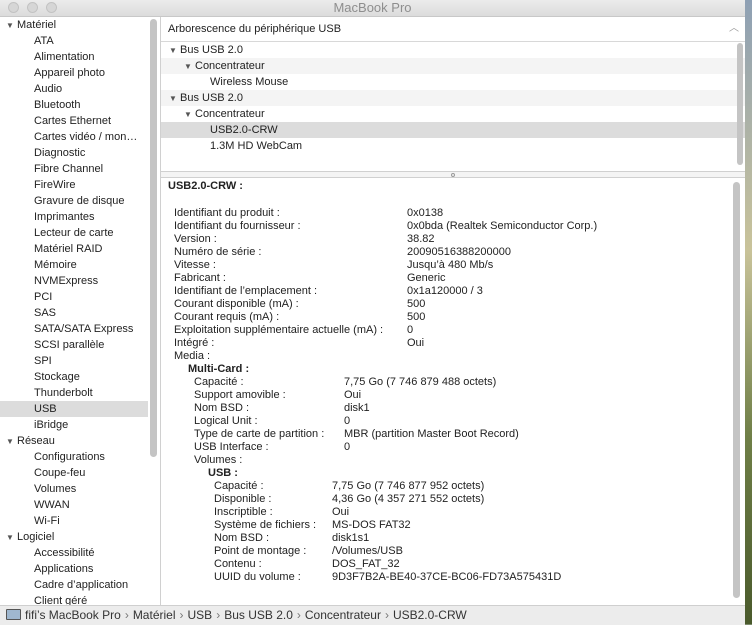 This screenshot has width=752, height=625. Describe the element at coordinates (74, 553) in the screenshot. I see `sidebar-item-accessibilite: Accessibilité` at that location.